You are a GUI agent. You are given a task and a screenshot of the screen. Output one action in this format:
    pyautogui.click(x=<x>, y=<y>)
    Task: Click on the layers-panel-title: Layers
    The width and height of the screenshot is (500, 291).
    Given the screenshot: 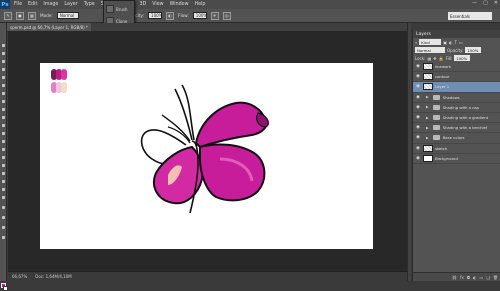 What is the action you would take?
    pyautogui.click(x=456, y=34)
    